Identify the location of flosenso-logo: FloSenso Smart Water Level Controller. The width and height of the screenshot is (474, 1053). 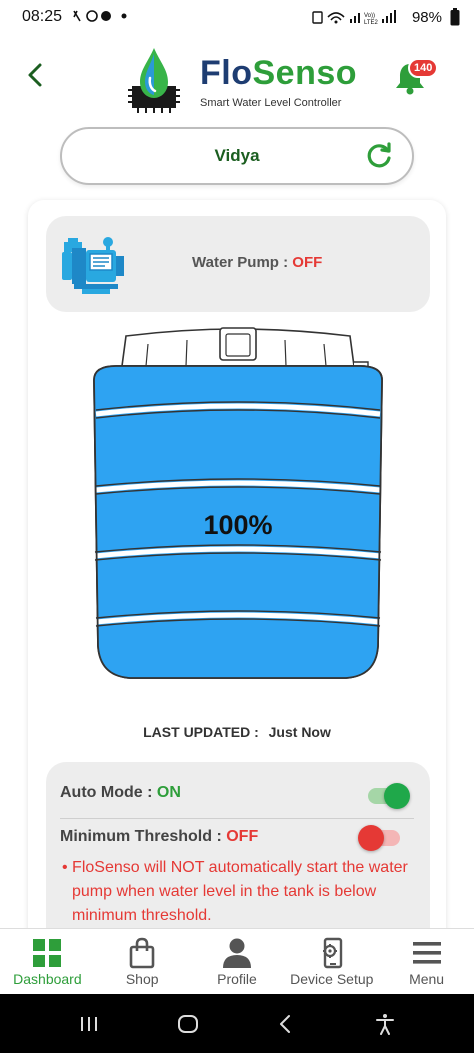
(242, 81).